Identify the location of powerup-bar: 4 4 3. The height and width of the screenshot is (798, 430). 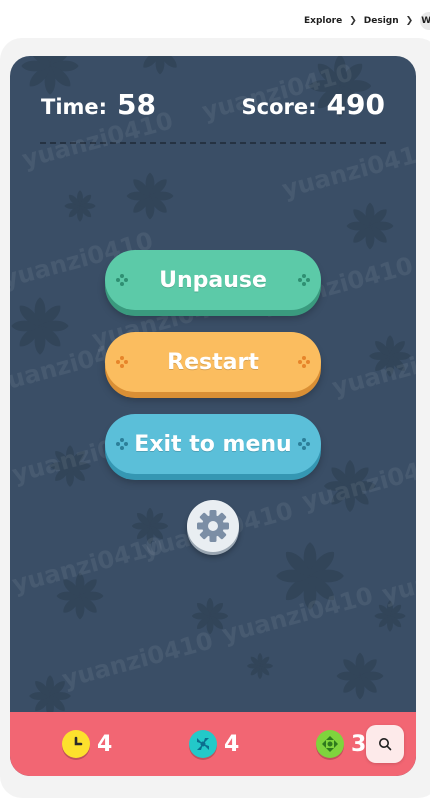
(213, 744).